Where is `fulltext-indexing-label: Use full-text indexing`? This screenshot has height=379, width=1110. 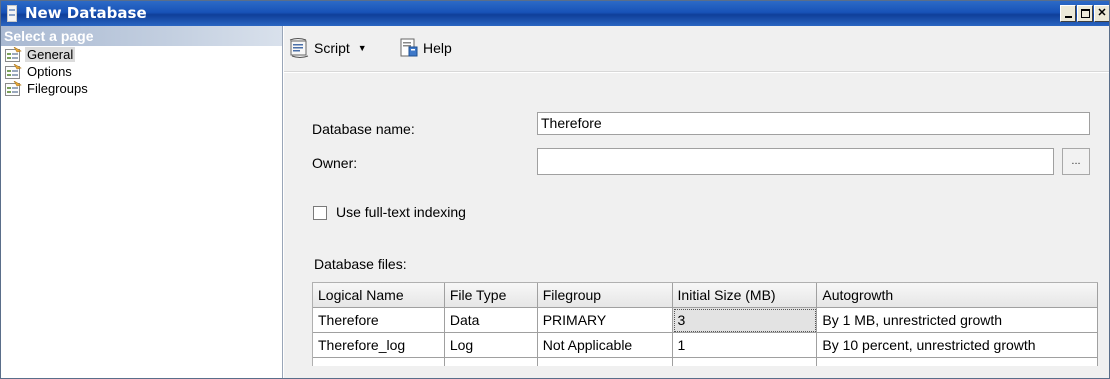
fulltext-indexing-label: Use full-text indexing is located at coordinates (401, 212).